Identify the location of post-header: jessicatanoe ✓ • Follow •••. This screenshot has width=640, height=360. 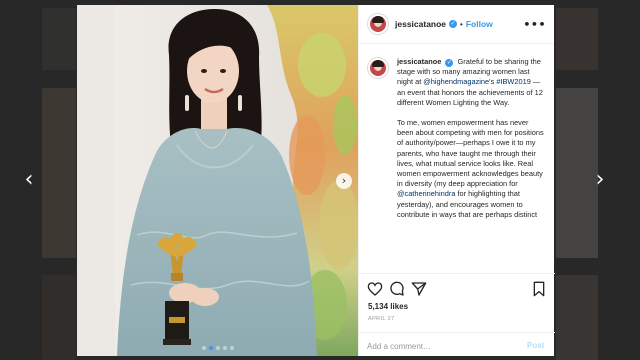
(456, 24).